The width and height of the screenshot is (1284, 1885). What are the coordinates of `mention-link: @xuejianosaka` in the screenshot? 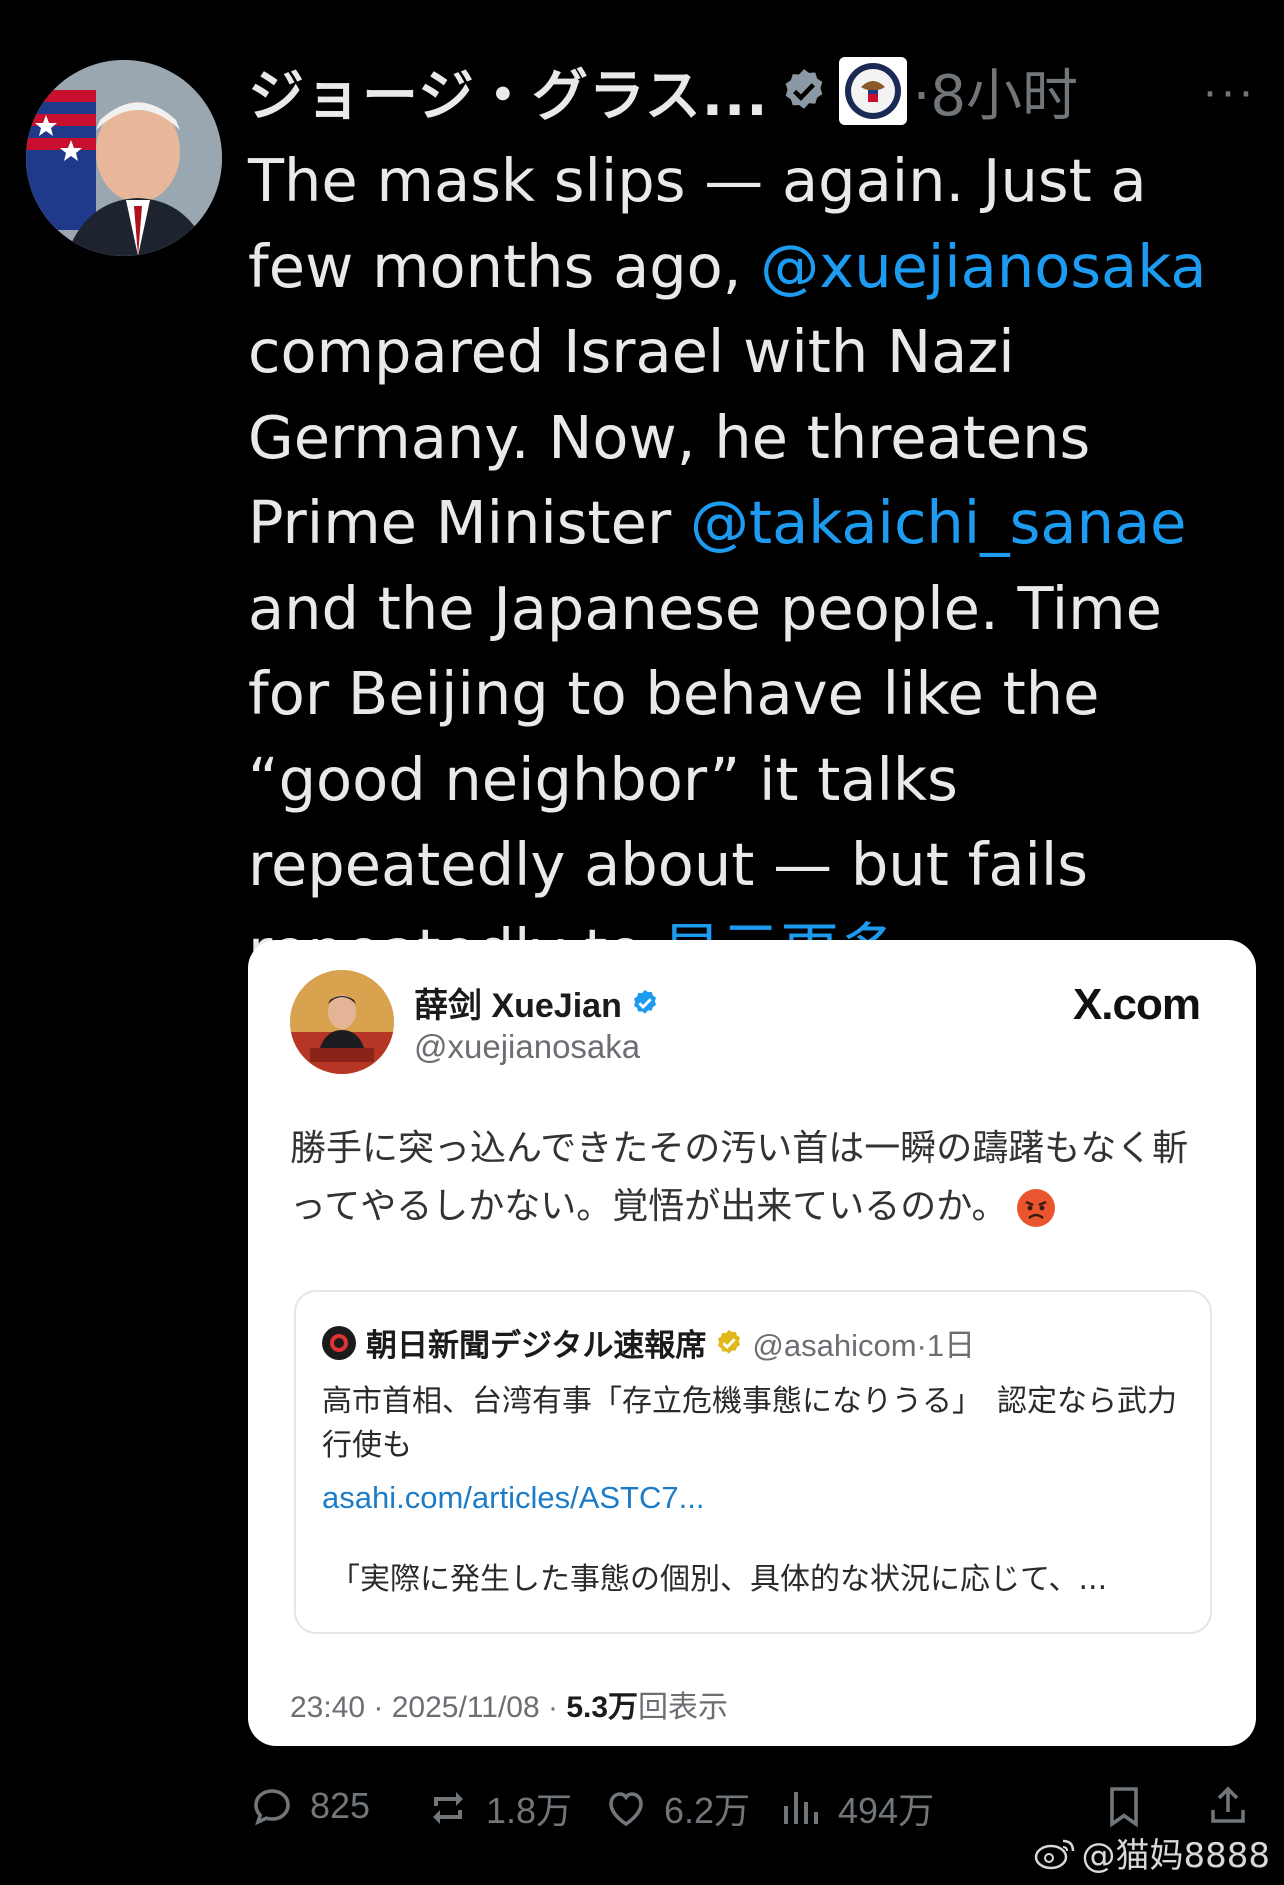 It's located at (983, 266).